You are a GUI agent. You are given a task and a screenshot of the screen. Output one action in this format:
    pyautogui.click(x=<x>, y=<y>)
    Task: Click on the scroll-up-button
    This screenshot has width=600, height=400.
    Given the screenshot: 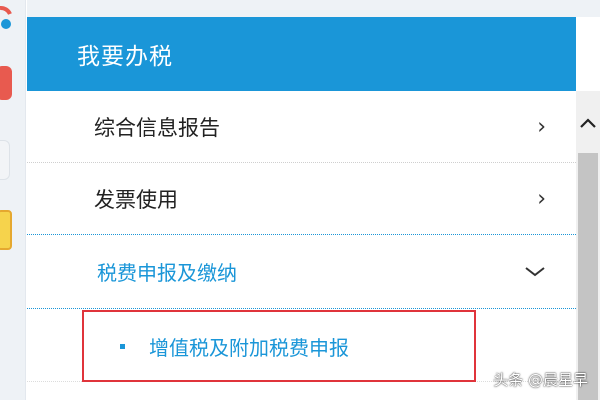 What is the action you would take?
    pyautogui.click(x=588, y=123)
    